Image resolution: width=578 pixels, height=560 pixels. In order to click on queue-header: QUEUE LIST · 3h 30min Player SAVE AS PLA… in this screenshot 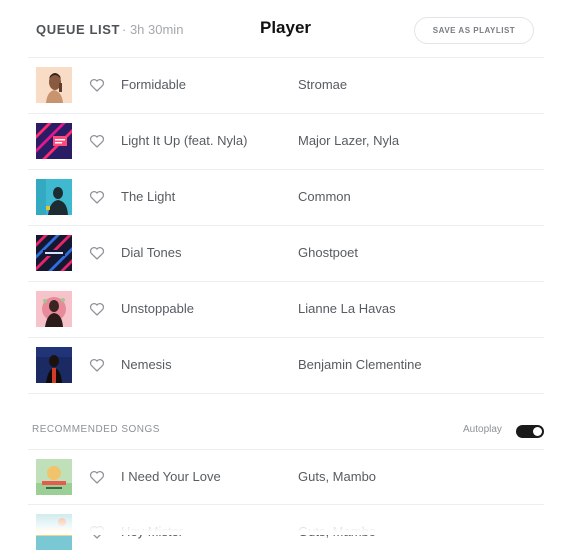, I will do `click(289, 29)`.